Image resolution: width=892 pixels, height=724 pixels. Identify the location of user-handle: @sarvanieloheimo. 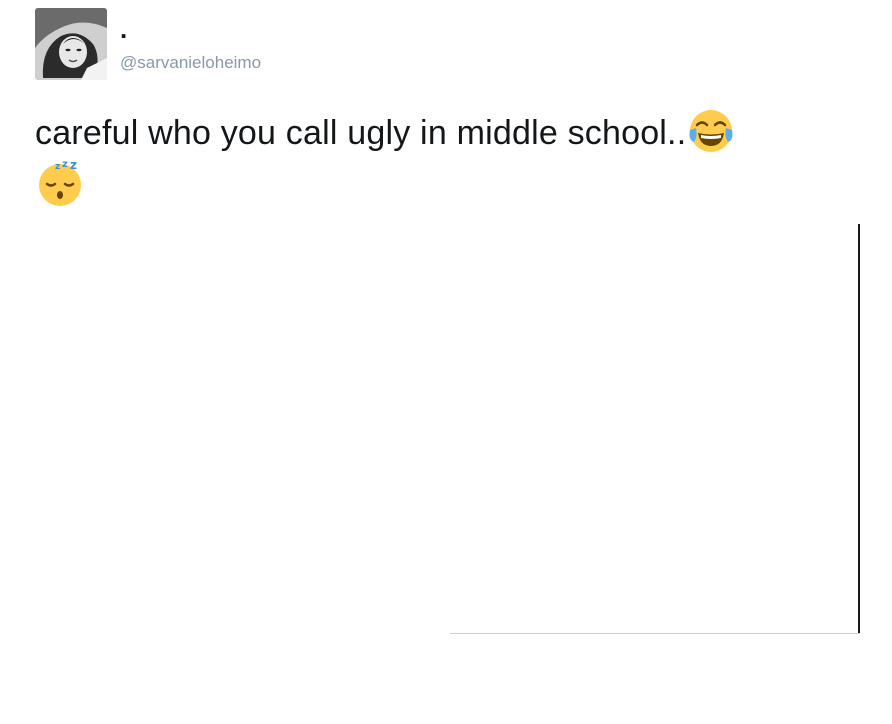
(190, 63).